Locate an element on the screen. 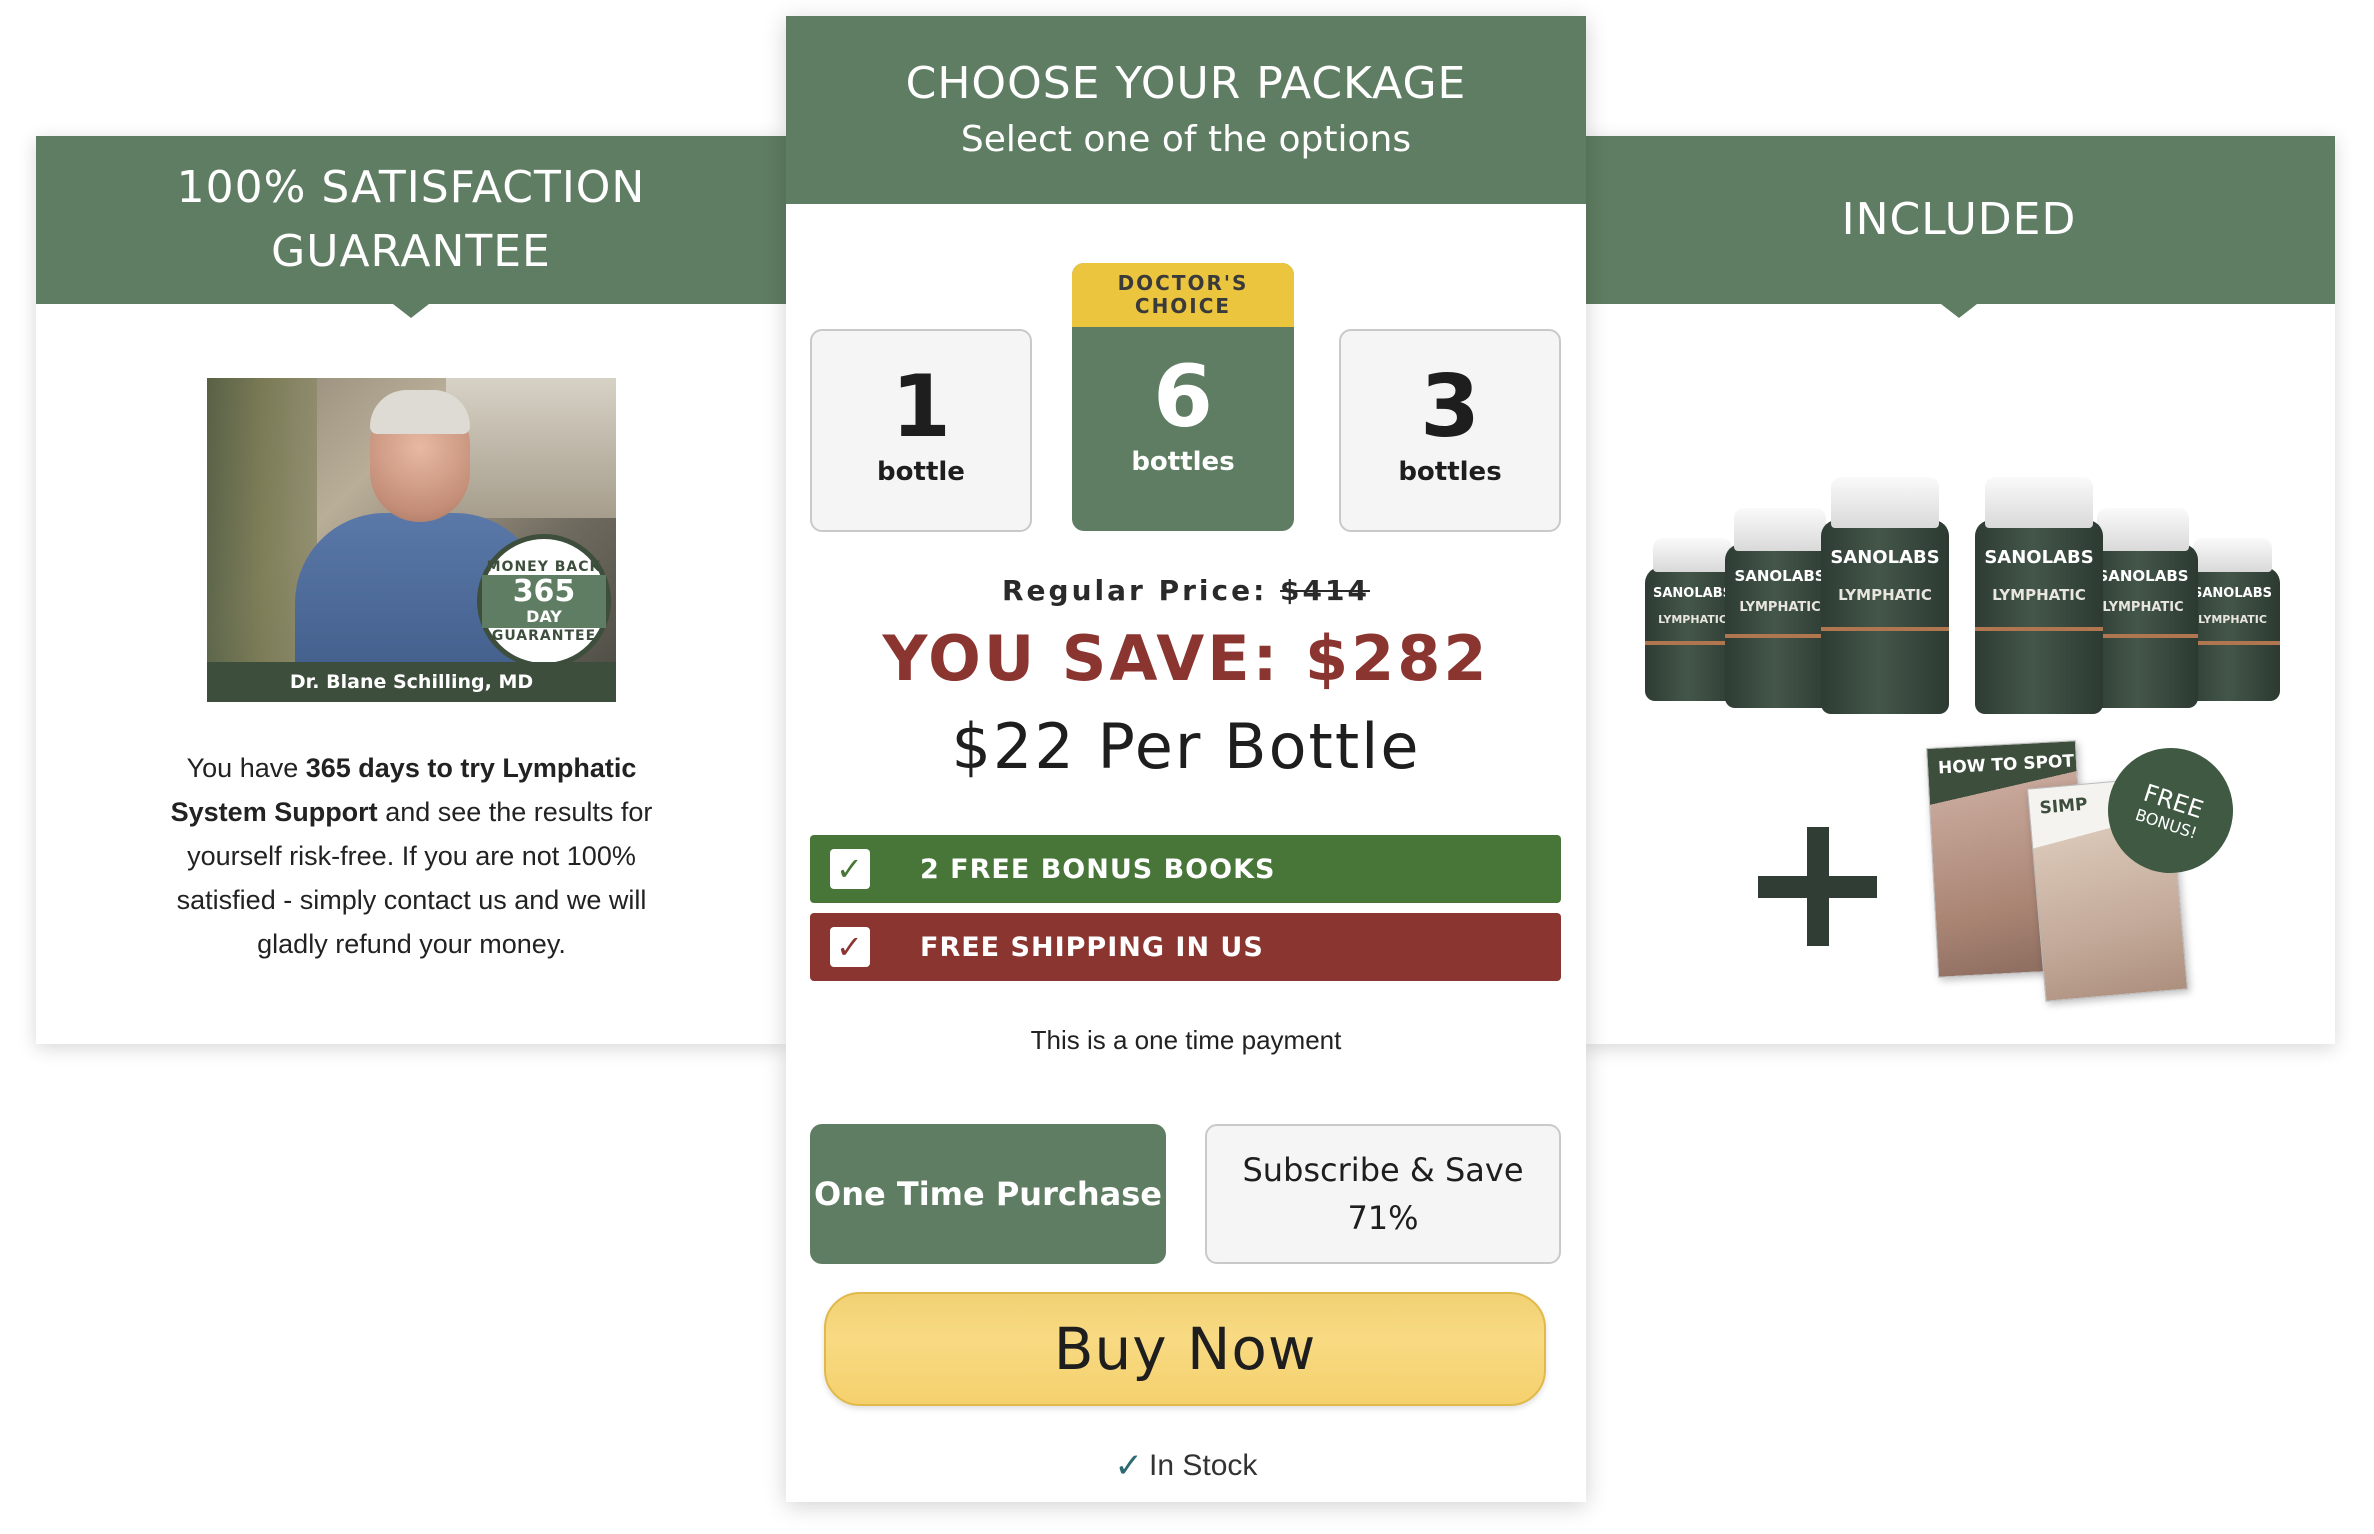  seal-number: 365 is located at coordinates (544, 591).